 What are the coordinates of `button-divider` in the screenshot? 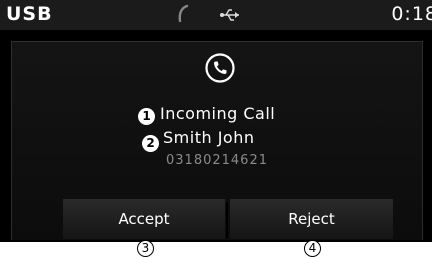 It's located at (227, 220).